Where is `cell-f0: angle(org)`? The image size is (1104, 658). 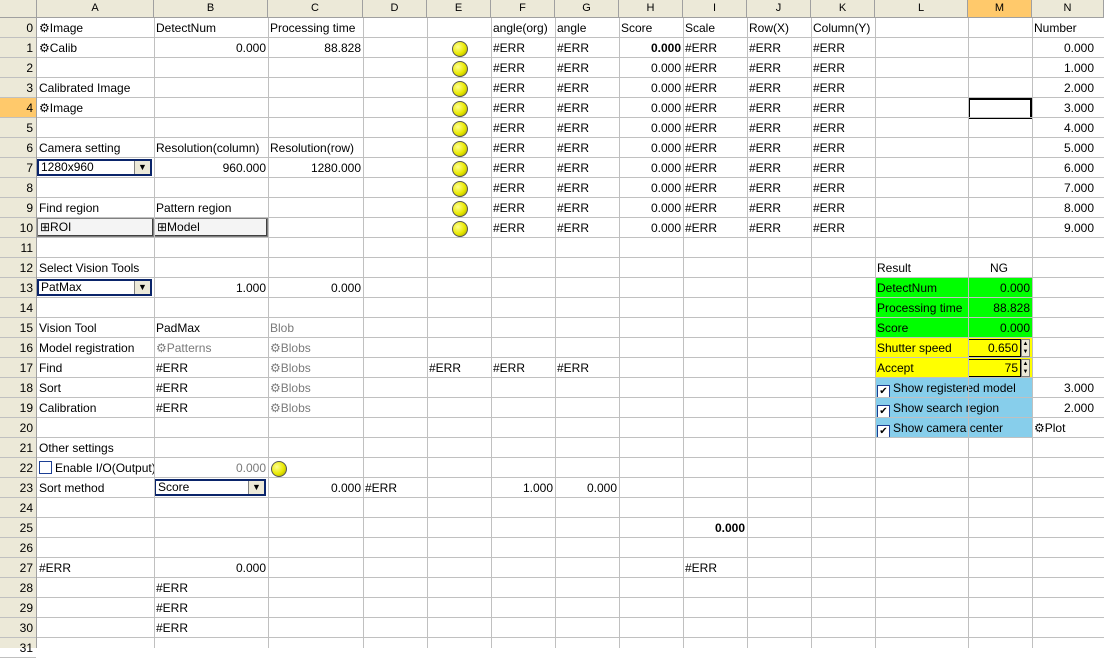 cell-f0: angle(org) is located at coordinates (523, 28).